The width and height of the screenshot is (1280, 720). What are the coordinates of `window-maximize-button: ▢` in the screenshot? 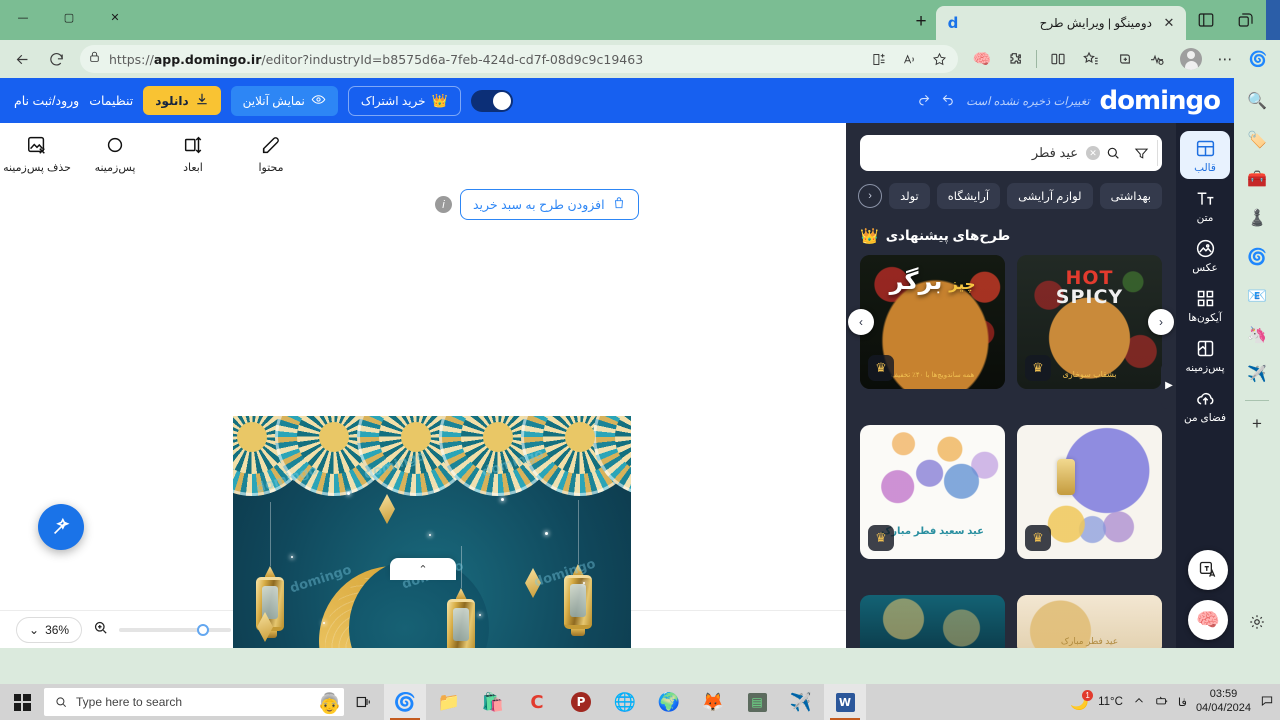 It's located at (69, 17).